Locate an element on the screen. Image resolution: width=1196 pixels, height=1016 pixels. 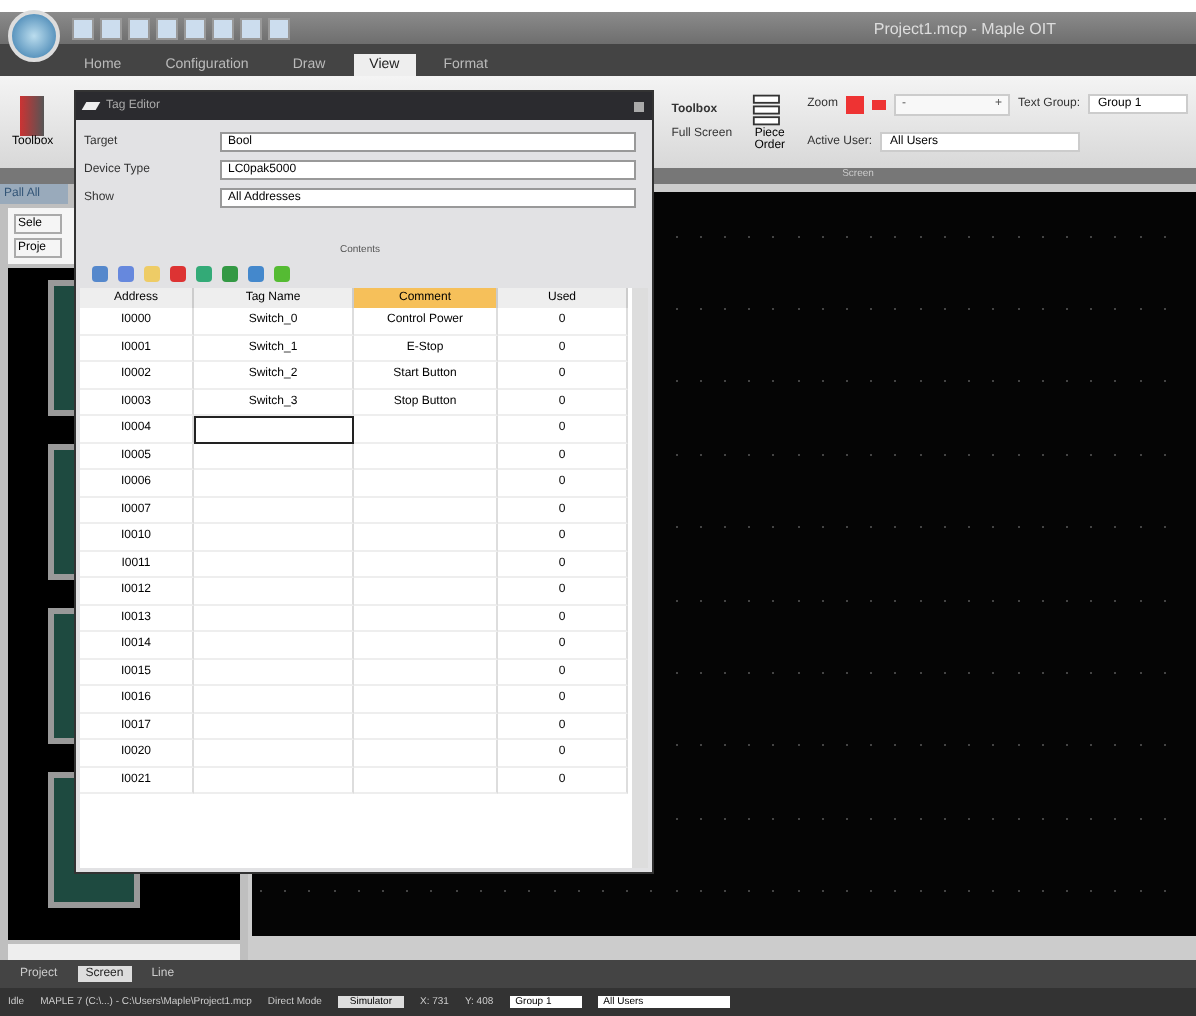
app-logo-icon is located at coordinates (34, 36).